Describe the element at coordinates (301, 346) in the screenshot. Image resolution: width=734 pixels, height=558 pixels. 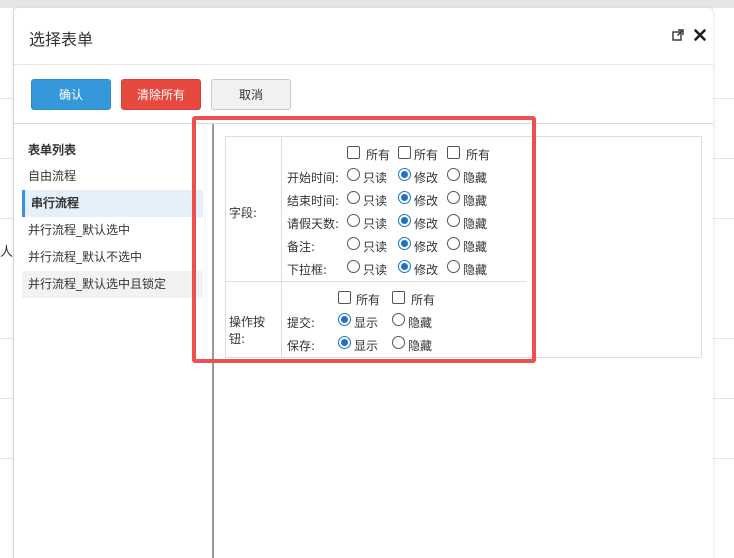
I see `button-name: 保存:` at that location.